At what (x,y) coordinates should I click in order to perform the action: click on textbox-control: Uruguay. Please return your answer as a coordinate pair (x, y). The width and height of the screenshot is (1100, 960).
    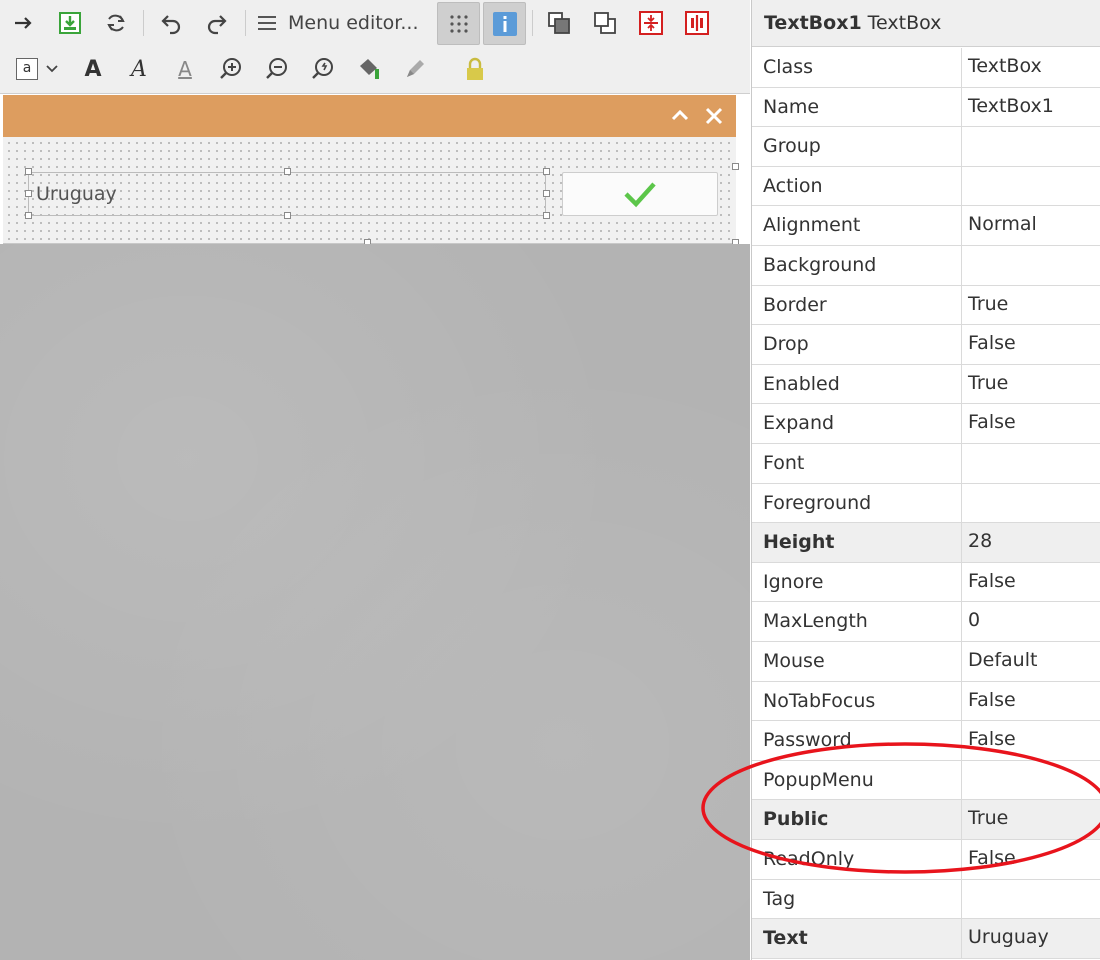
    Looking at the image, I should click on (287, 194).